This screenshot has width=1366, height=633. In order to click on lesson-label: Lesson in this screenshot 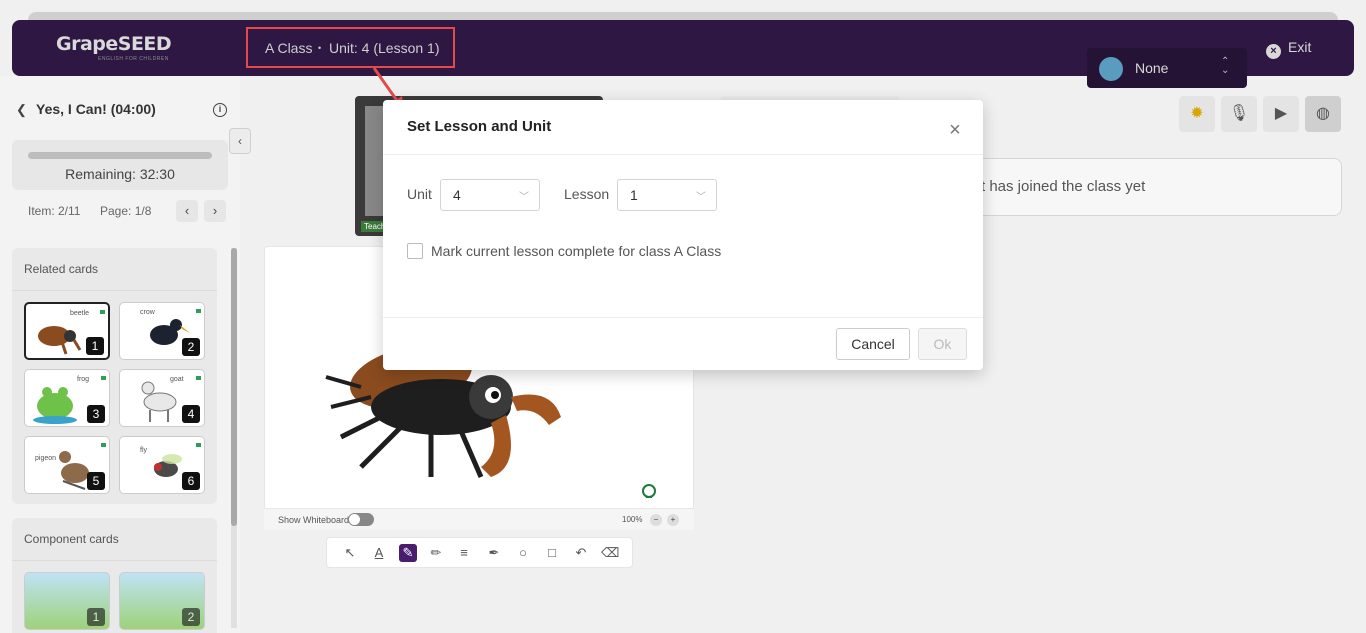, I will do `click(587, 194)`.